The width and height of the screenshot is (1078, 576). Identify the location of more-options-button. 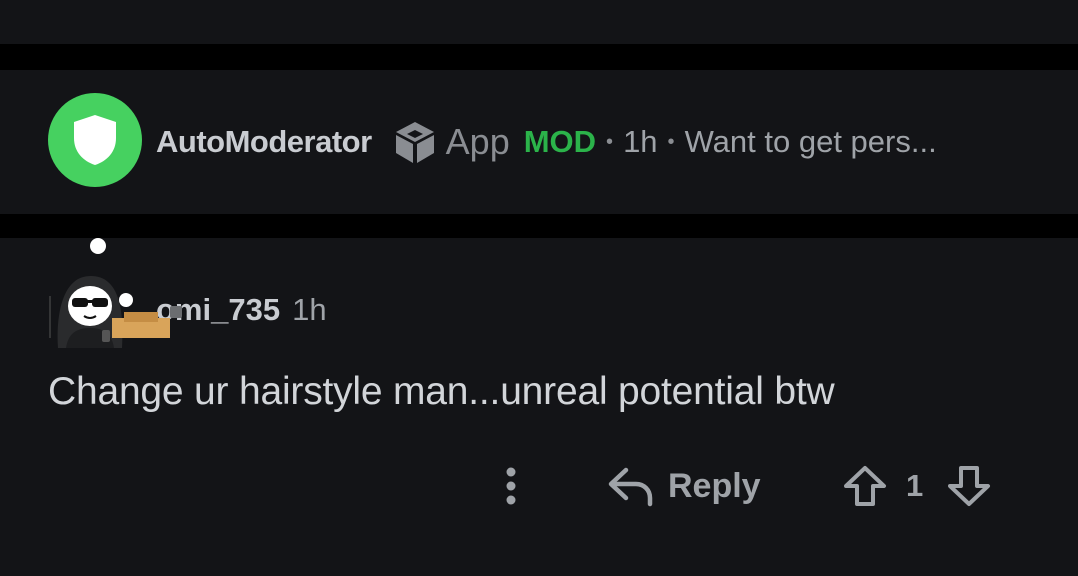
(511, 486).